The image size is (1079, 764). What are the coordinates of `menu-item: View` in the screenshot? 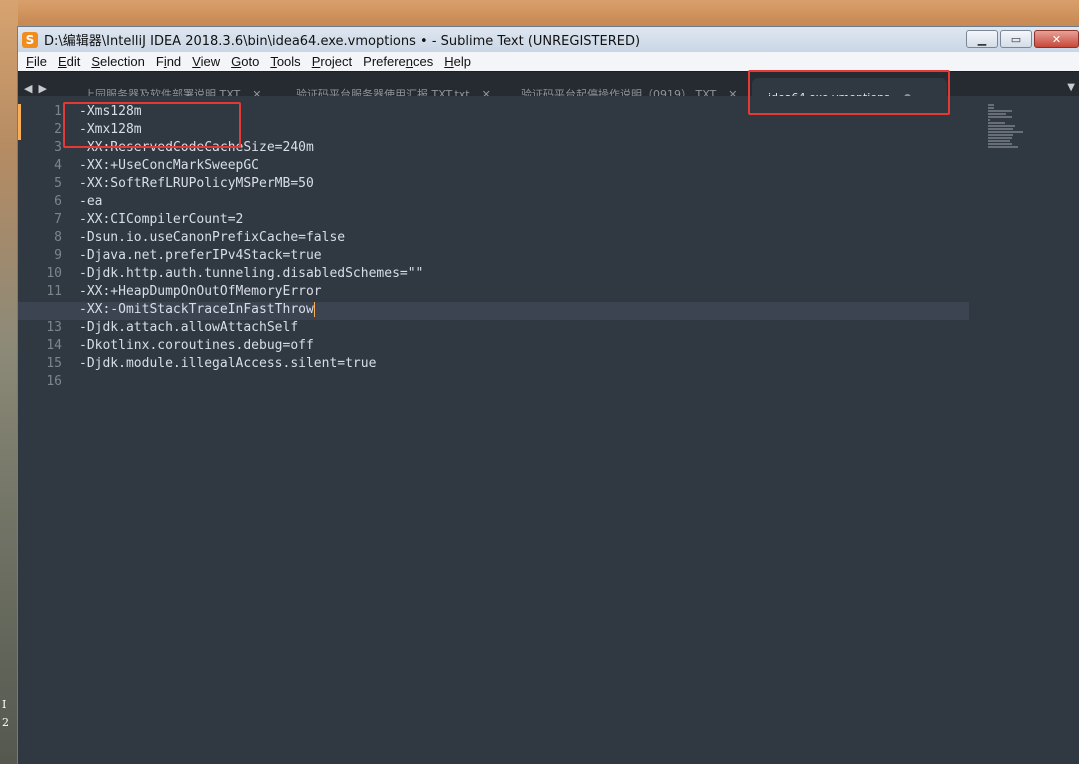 It's located at (206, 61).